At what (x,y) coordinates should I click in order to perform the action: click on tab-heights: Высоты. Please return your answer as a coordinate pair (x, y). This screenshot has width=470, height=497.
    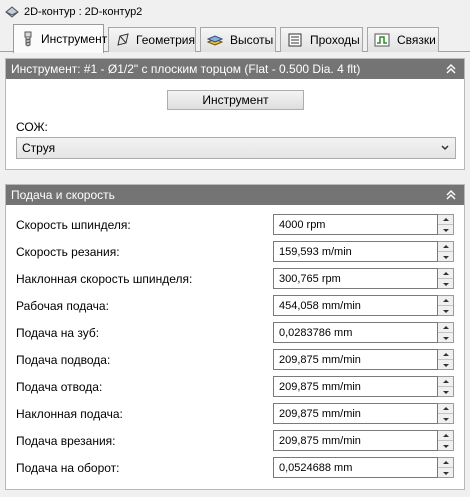
    Looking at the image, I should click on (238, 39).